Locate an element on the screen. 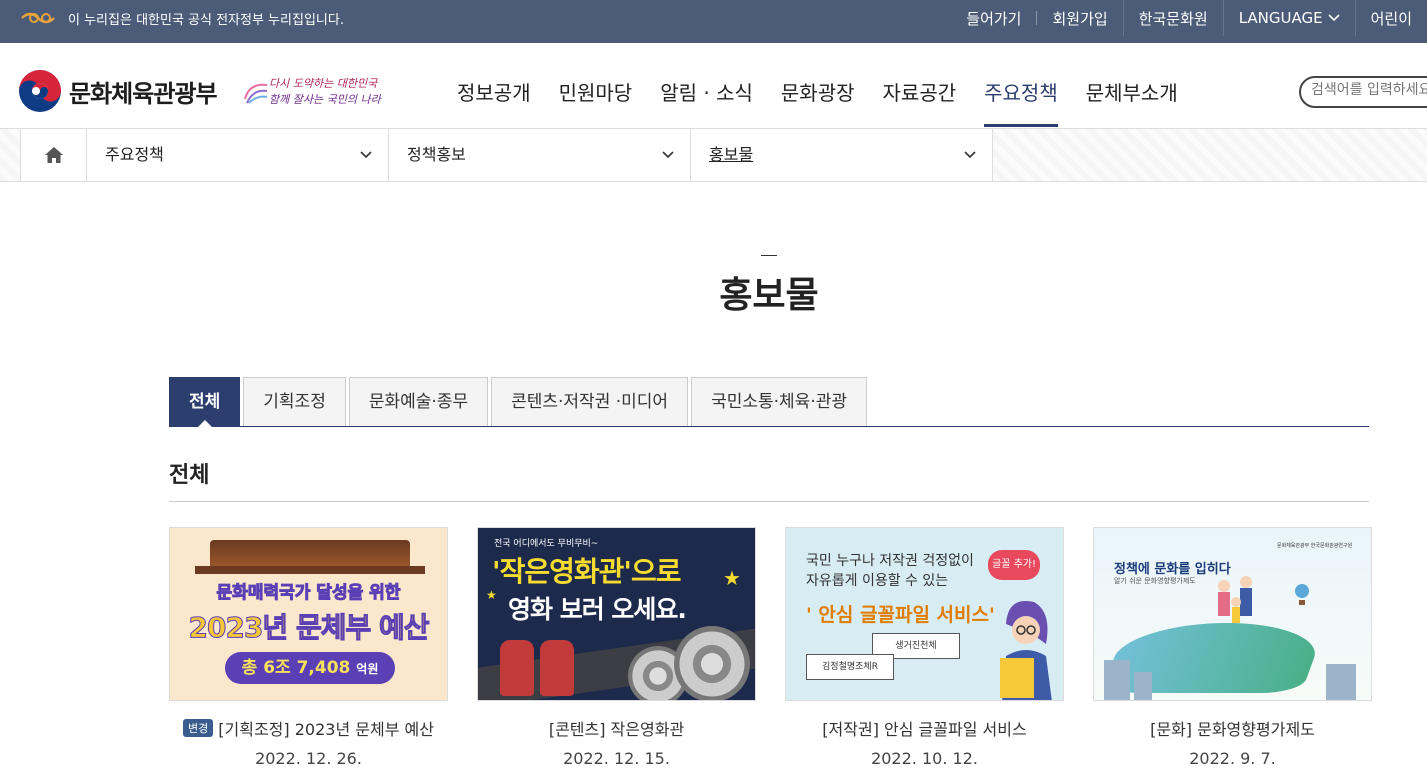 Image resolution: width=1427 pixels, height=782 pixels. card-thumbnail: 전국 어디에서도 무비무비~ '작은영화관'으로 영화 보러 오세요. ★ ★ is located at coordinates (616, 614).